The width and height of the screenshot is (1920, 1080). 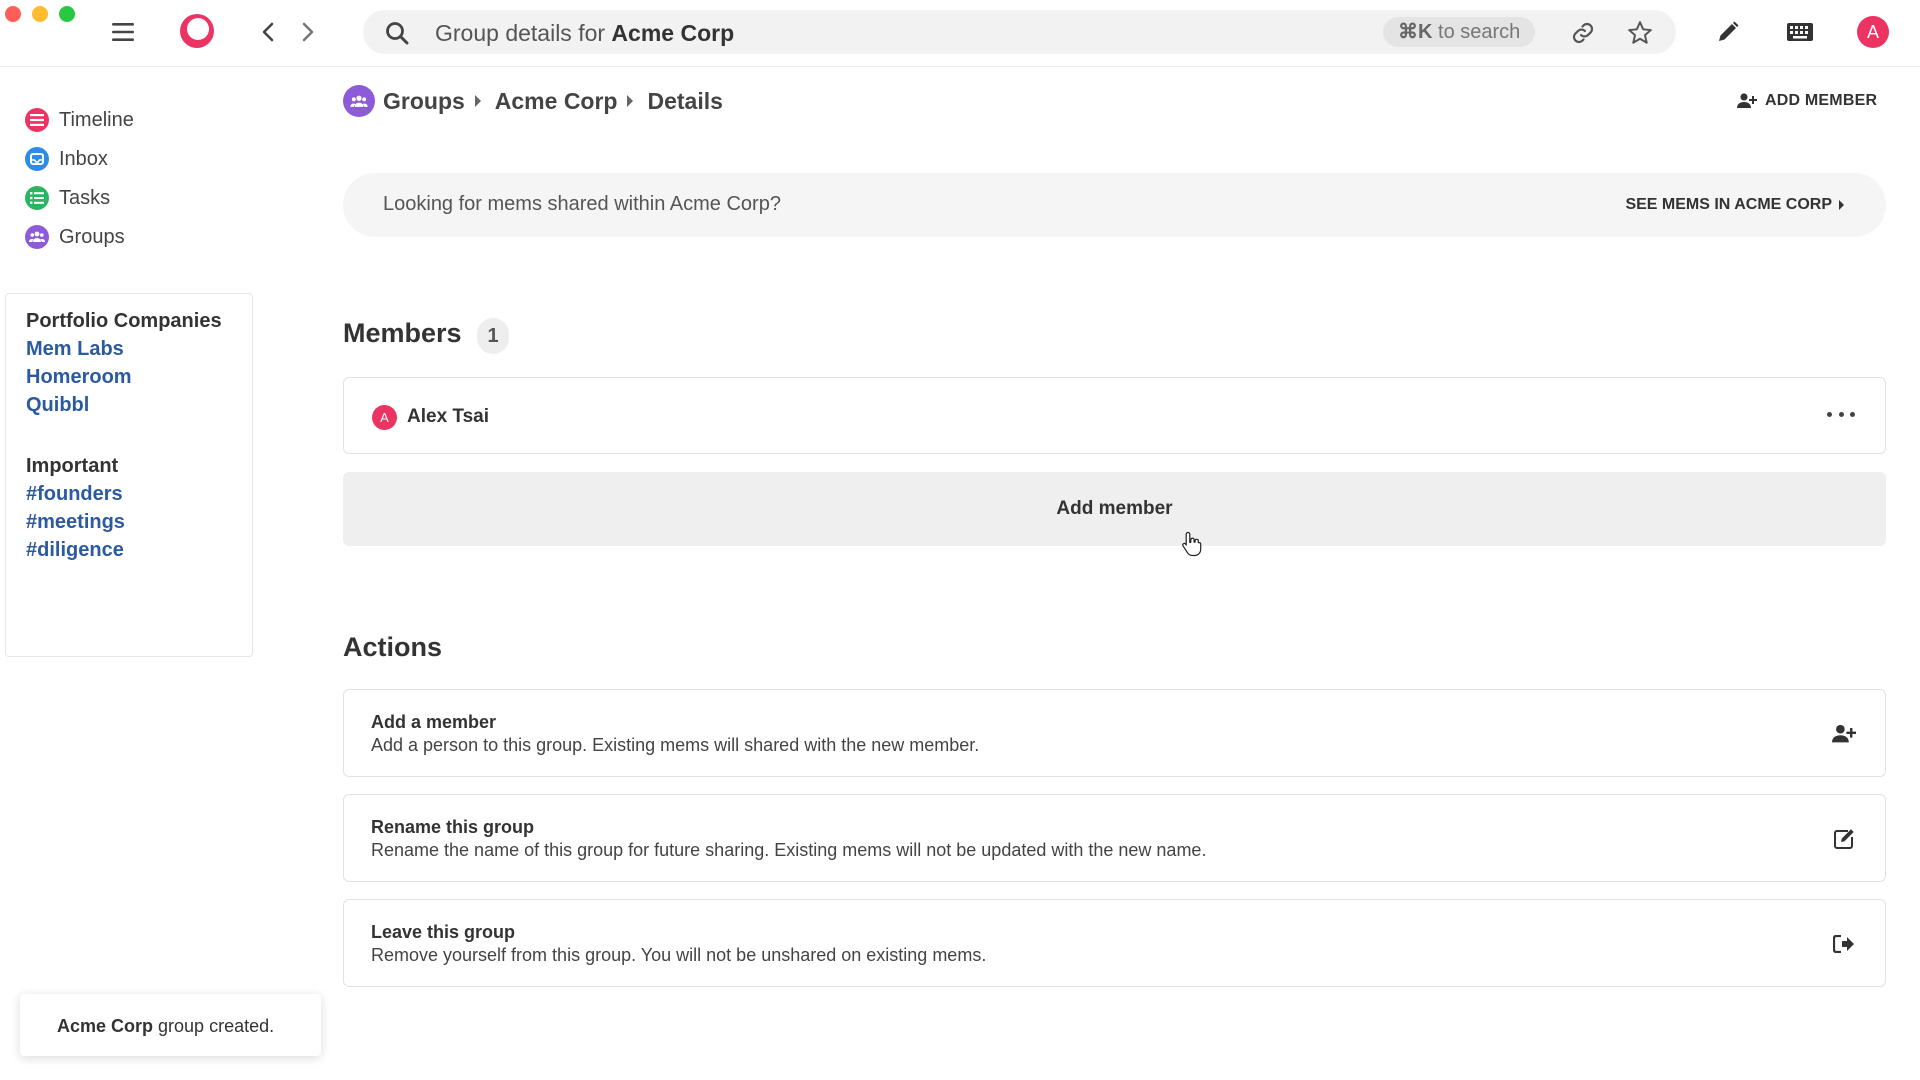 I want to click on member-row: A Alex Tsai, so click(x=1114, y=415).